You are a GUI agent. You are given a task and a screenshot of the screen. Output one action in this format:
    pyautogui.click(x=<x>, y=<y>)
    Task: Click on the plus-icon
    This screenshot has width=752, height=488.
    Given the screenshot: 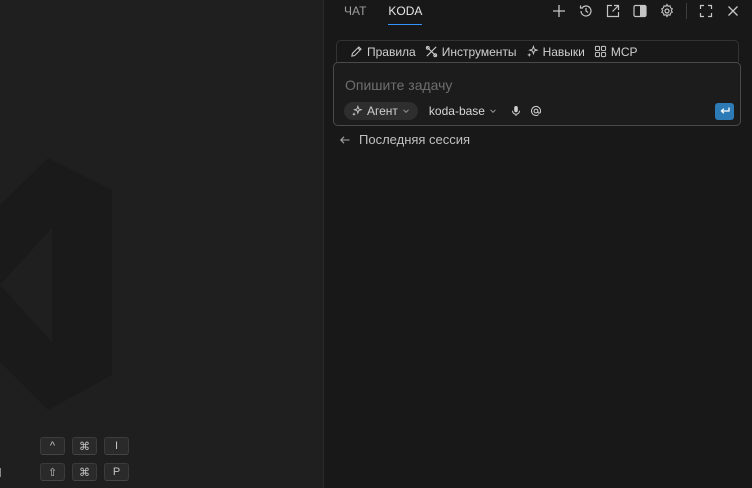 What is the action you would take?
    pyautogui.click(x=559, y=11)
    